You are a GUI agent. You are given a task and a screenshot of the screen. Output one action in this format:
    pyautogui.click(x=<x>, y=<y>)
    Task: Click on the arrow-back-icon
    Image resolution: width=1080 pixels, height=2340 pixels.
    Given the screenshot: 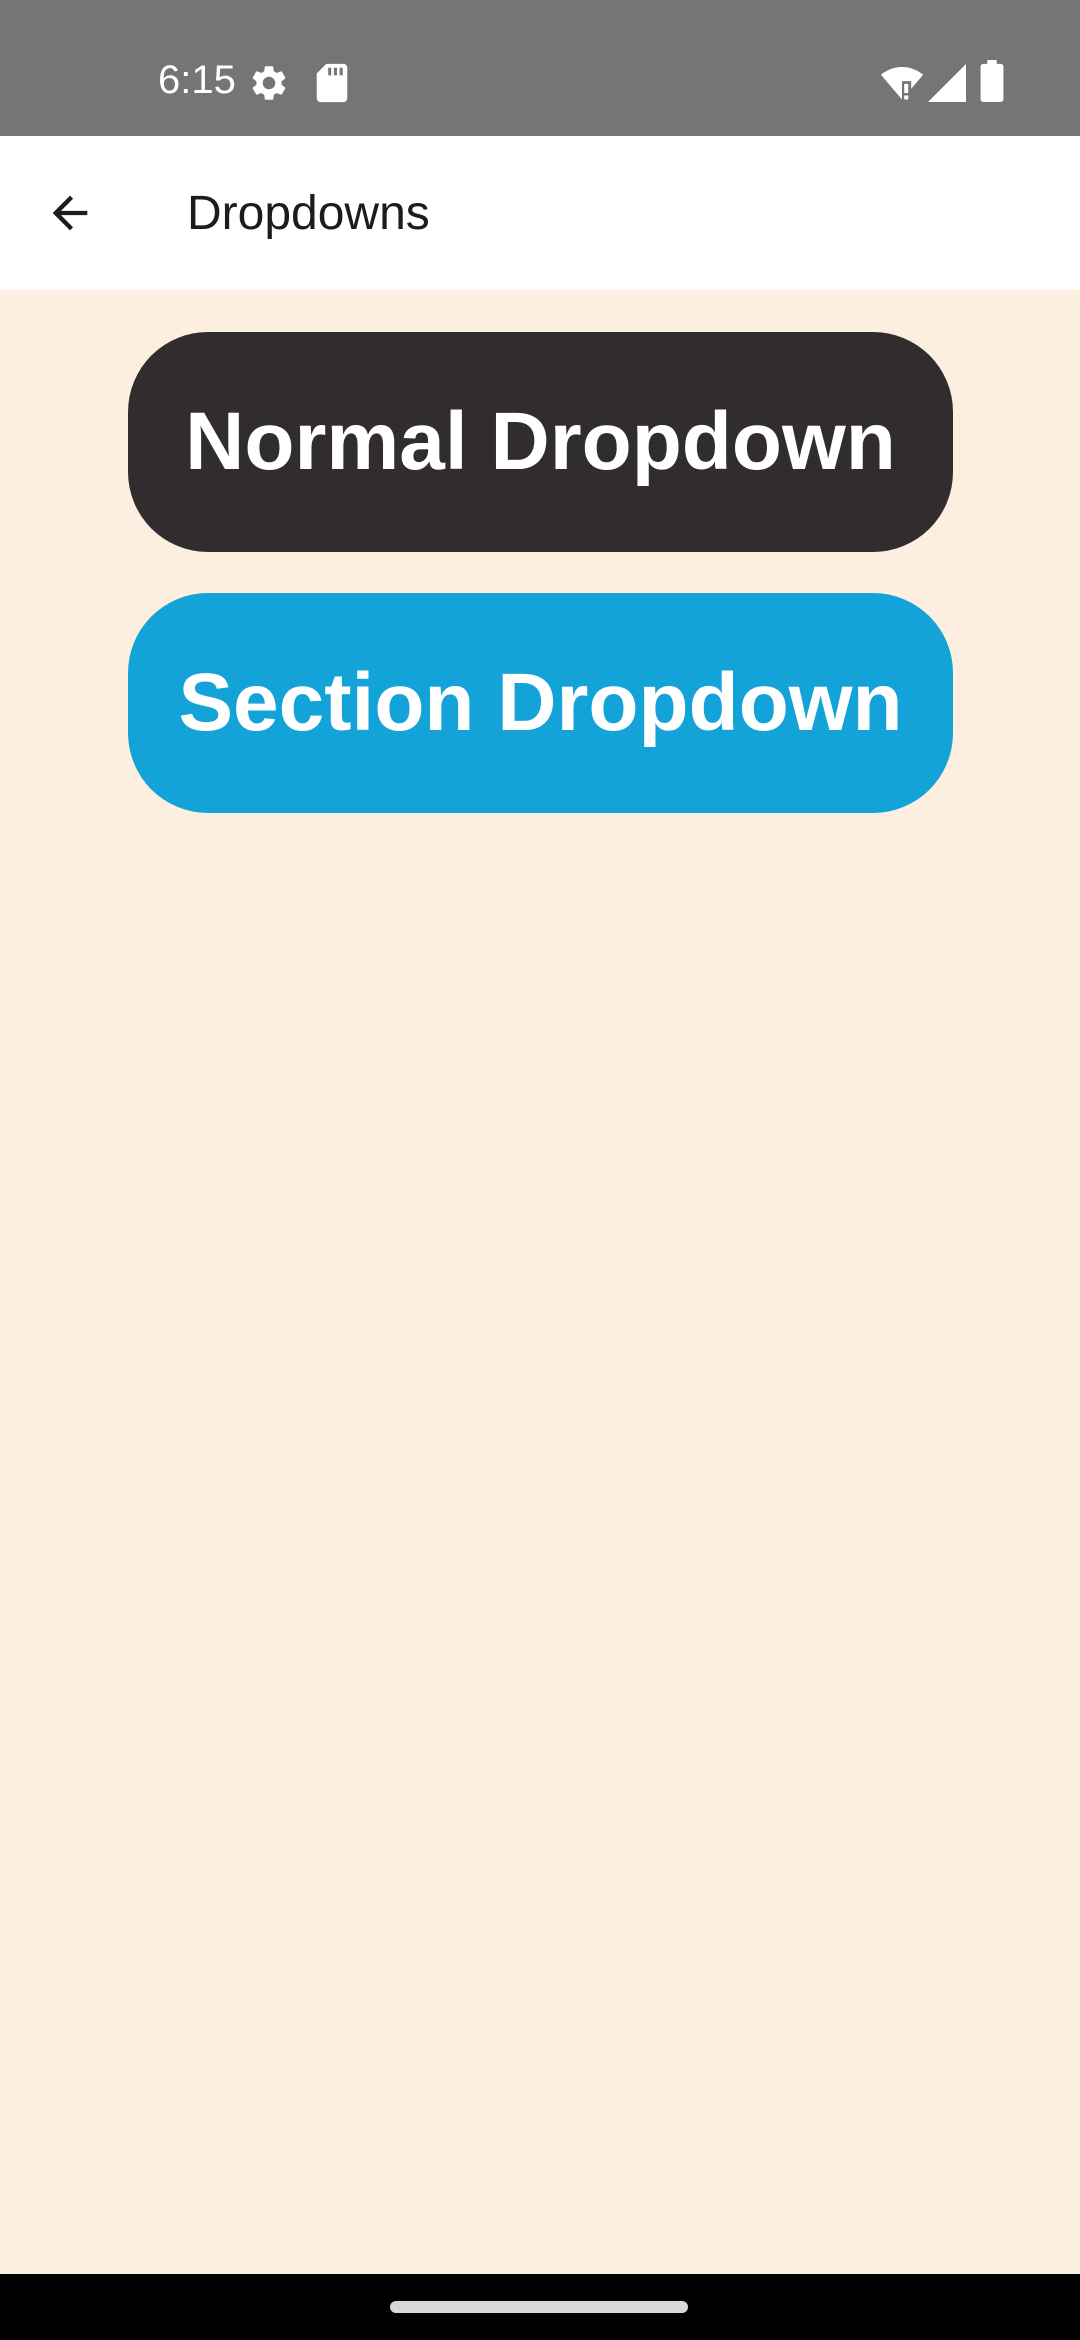 What is the action you would take?
    pyautogui.click(x=70, y=213)
    